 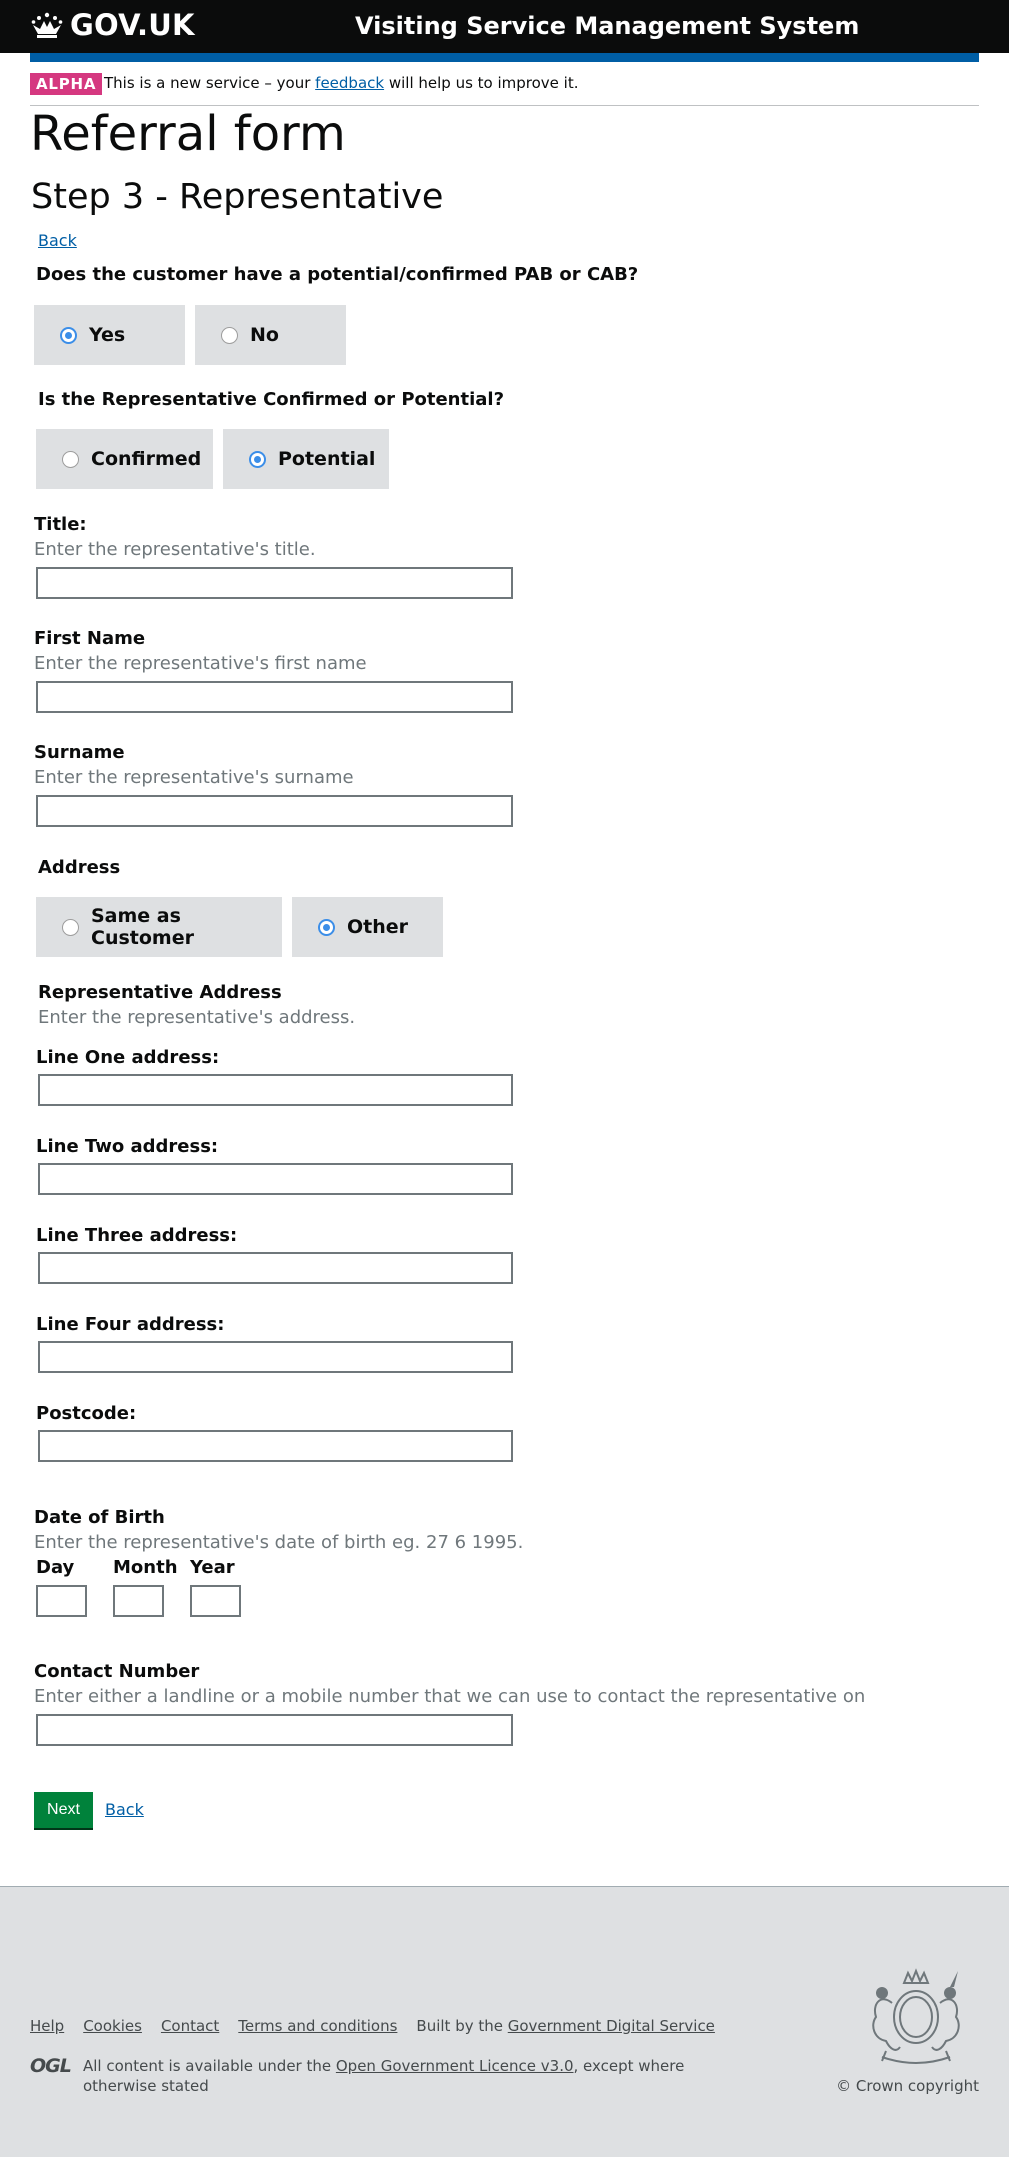 What do you see at coordinates (142, 927) in the screenshot?
I see `radio-address-same-label: Same as Customer` at bounding box center [142, 927].